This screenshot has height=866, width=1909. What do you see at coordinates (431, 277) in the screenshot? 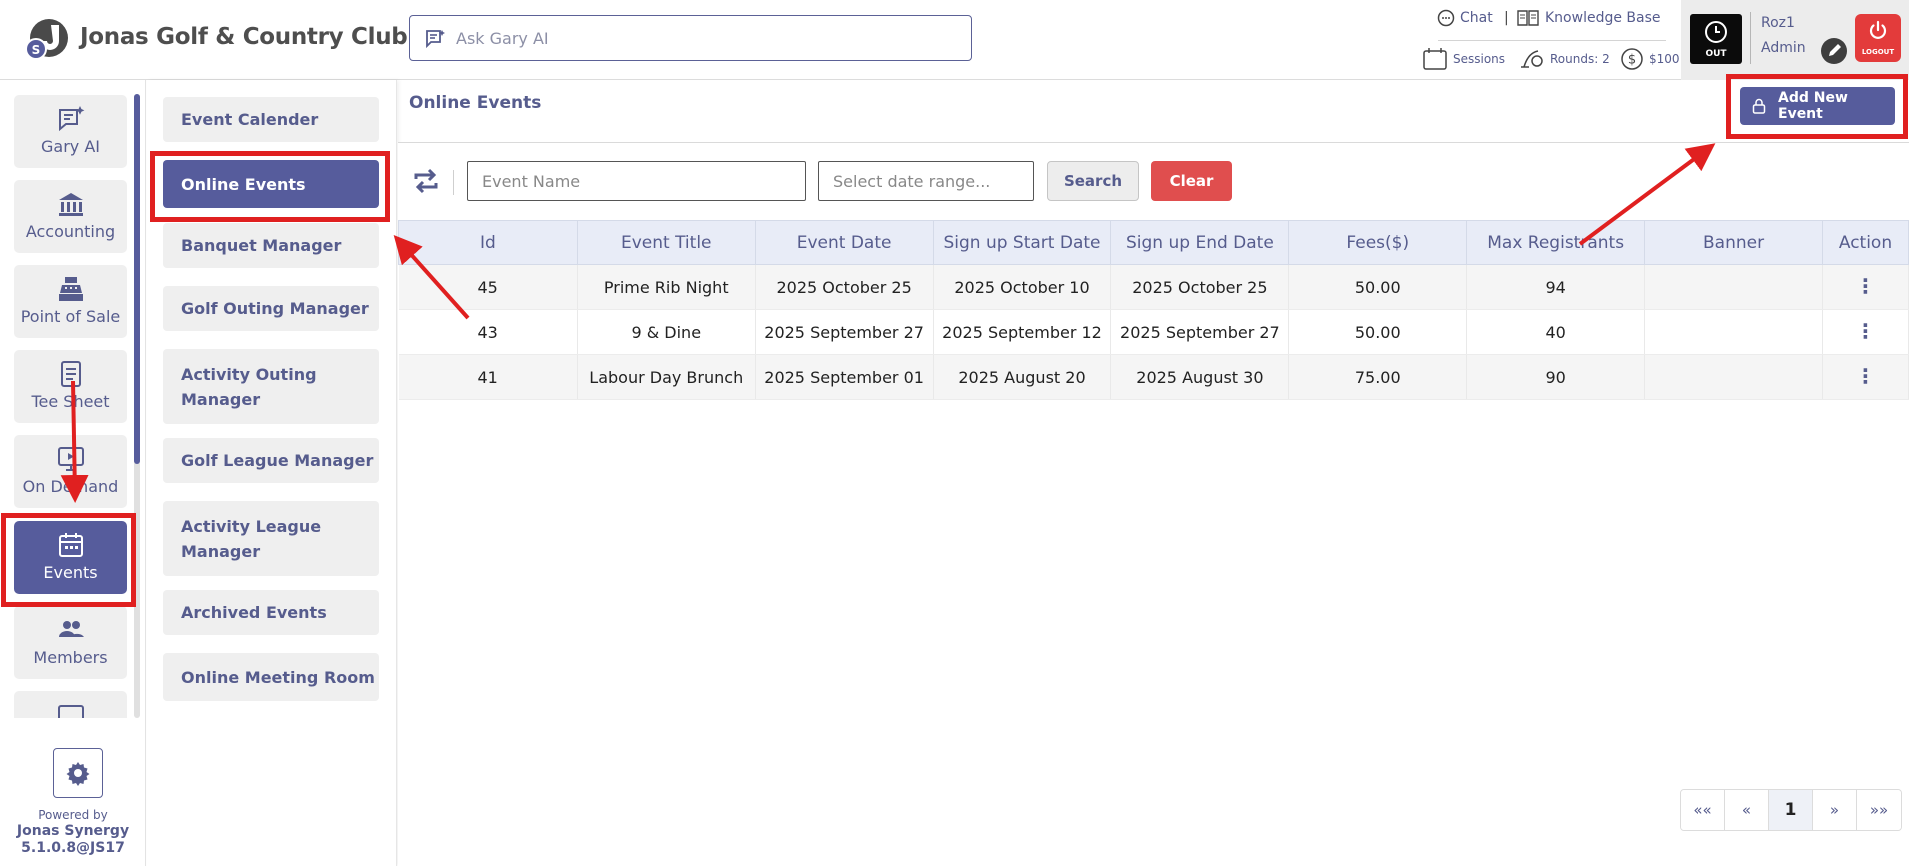
I see `arrow-to-online-events` at bounding box center [431, 277].